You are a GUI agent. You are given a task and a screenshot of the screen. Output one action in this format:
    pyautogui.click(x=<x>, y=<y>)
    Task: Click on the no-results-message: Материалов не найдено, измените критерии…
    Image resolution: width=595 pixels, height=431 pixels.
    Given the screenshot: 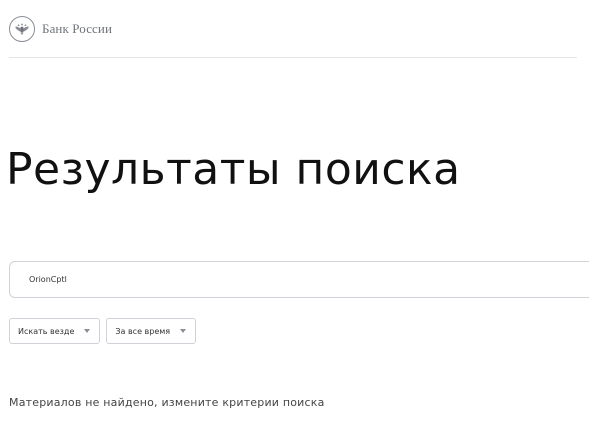 What is the action you would take?
    pyautogui.click(x=167, y=402)
    